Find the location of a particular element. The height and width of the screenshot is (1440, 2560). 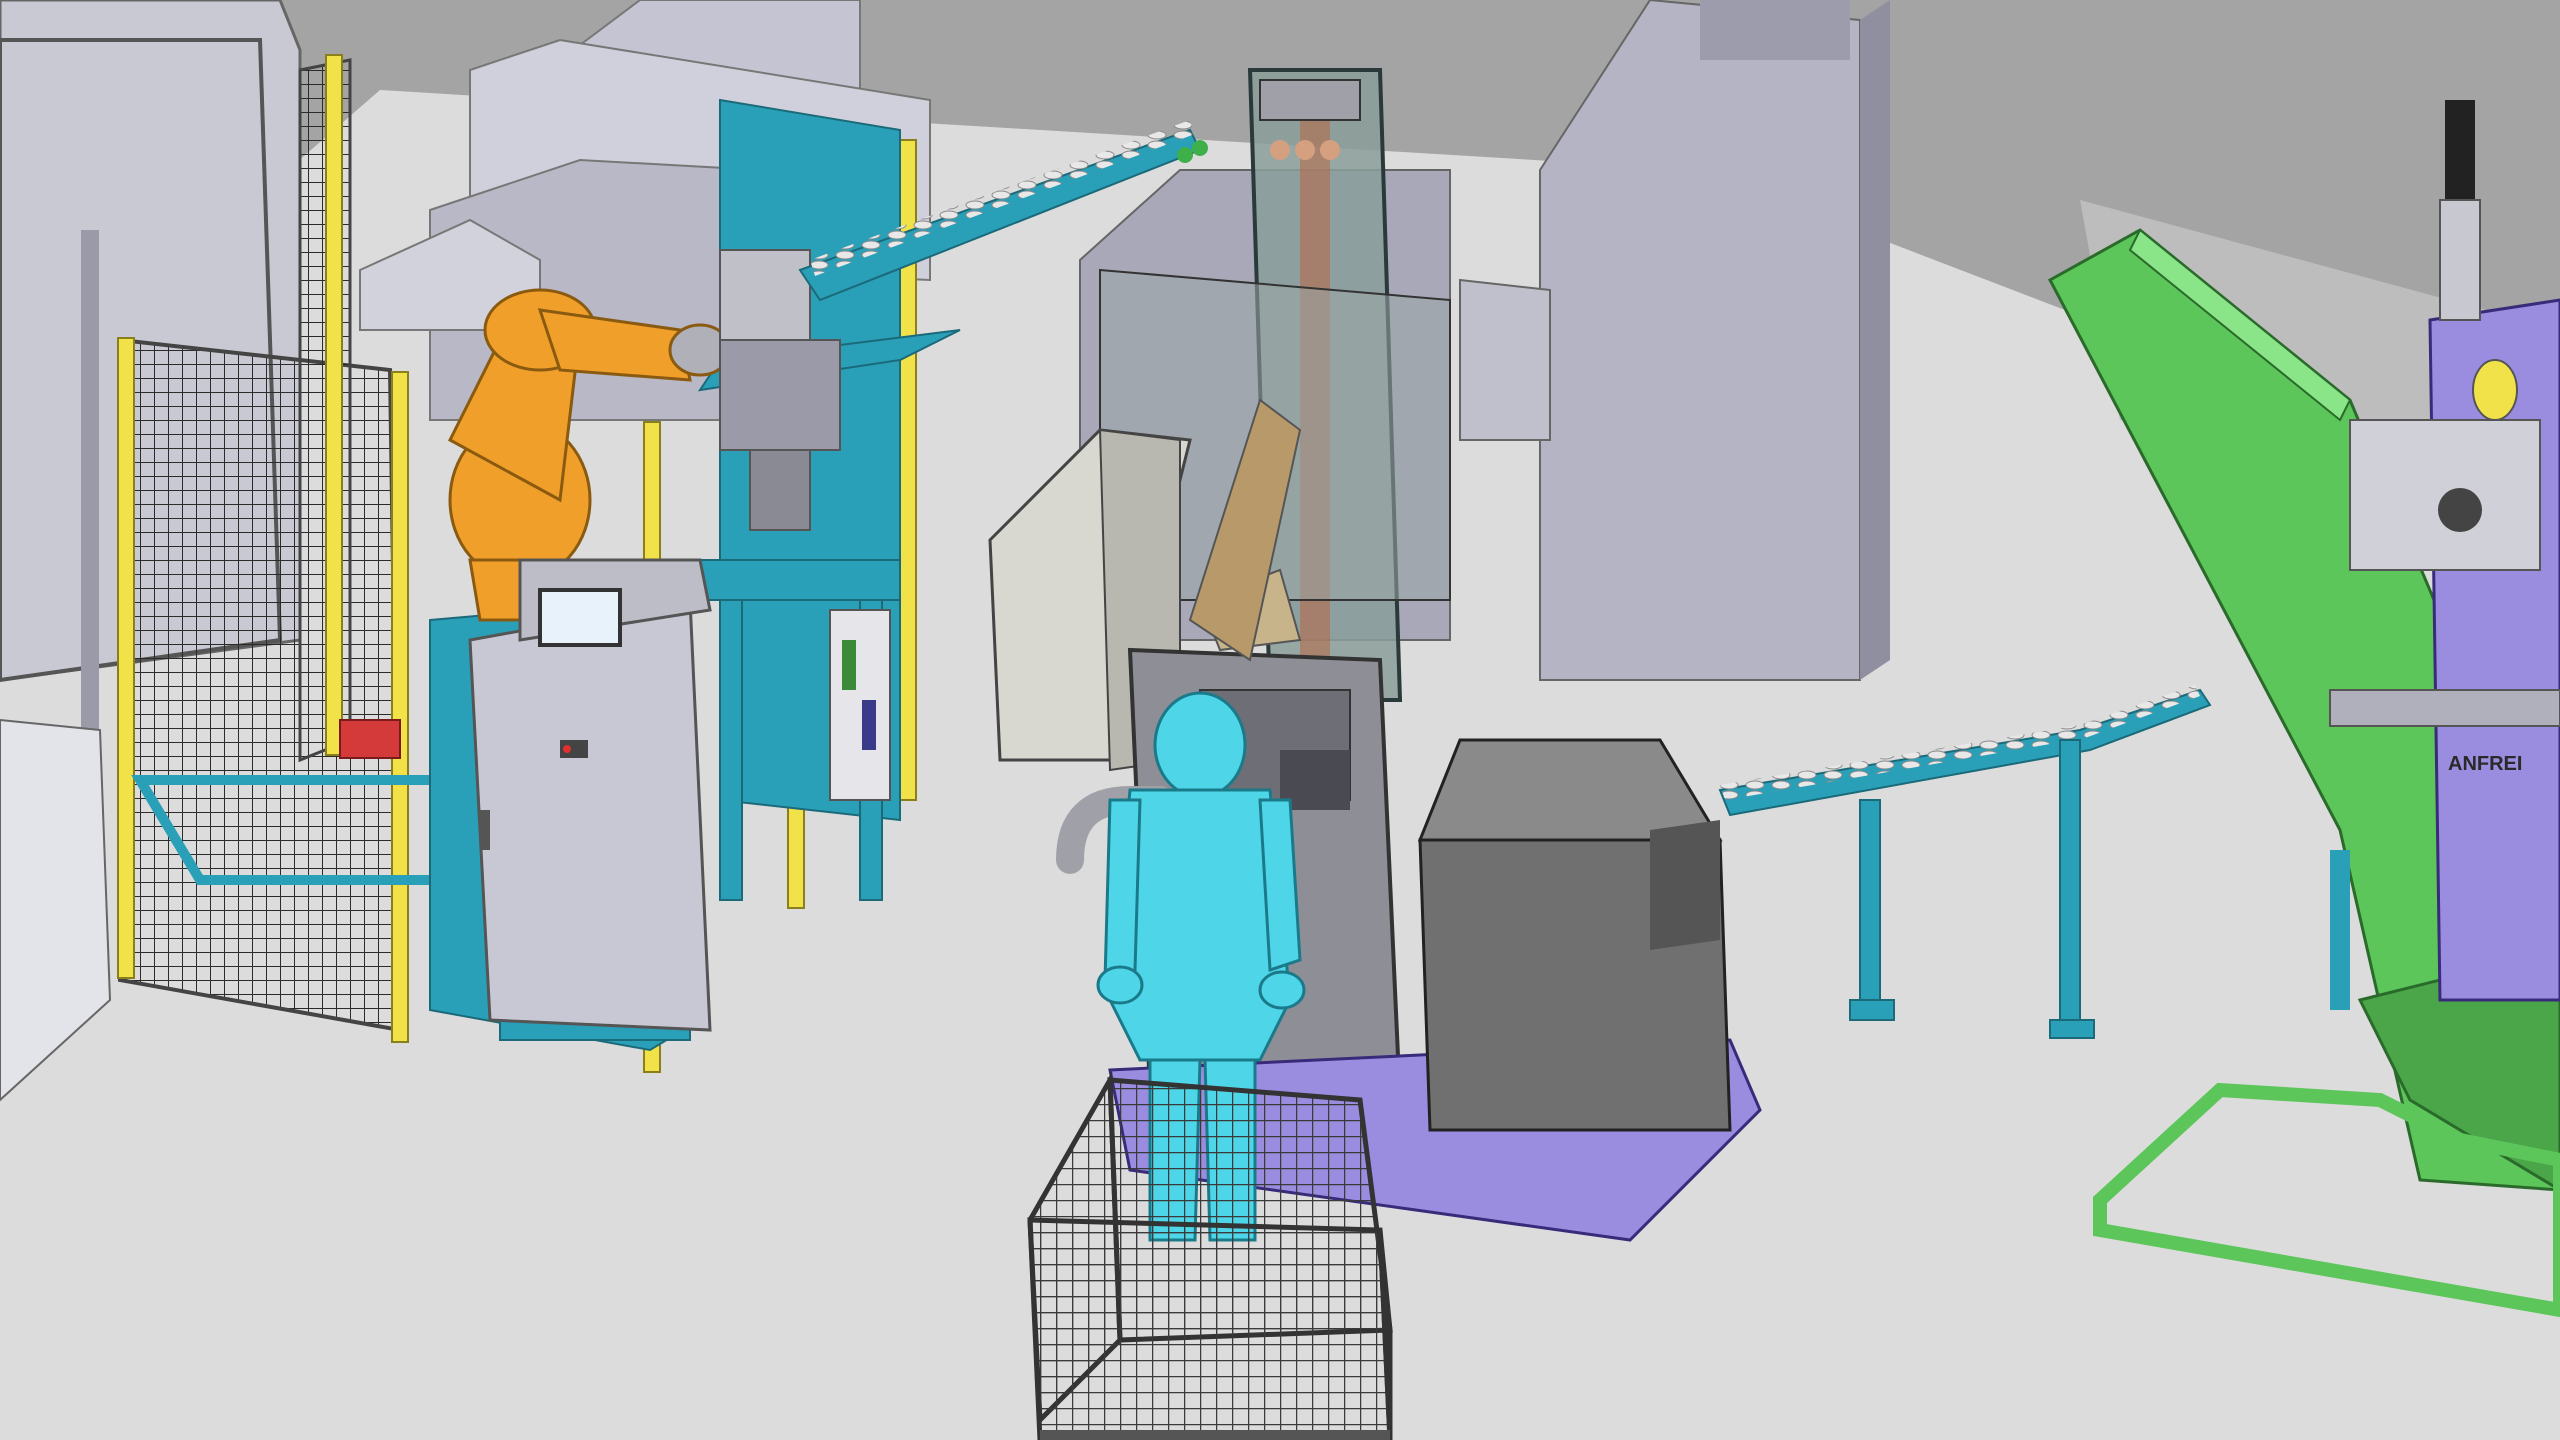

safety-lock-red is located at coordinates (370, 739).